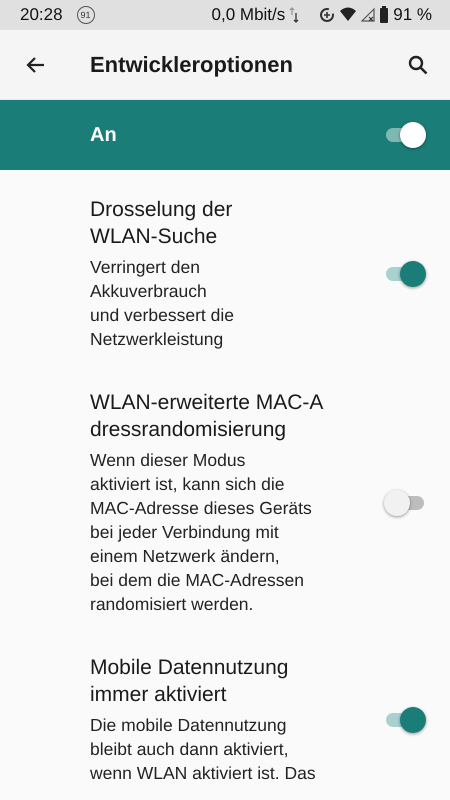 Image resolution: width=450 pixels, height=800 pixels. What do you see at coordinates (191, 65) in the screenshot?
I see `screen-title: Entwickleroptionen` at bounding box center [191, 65].